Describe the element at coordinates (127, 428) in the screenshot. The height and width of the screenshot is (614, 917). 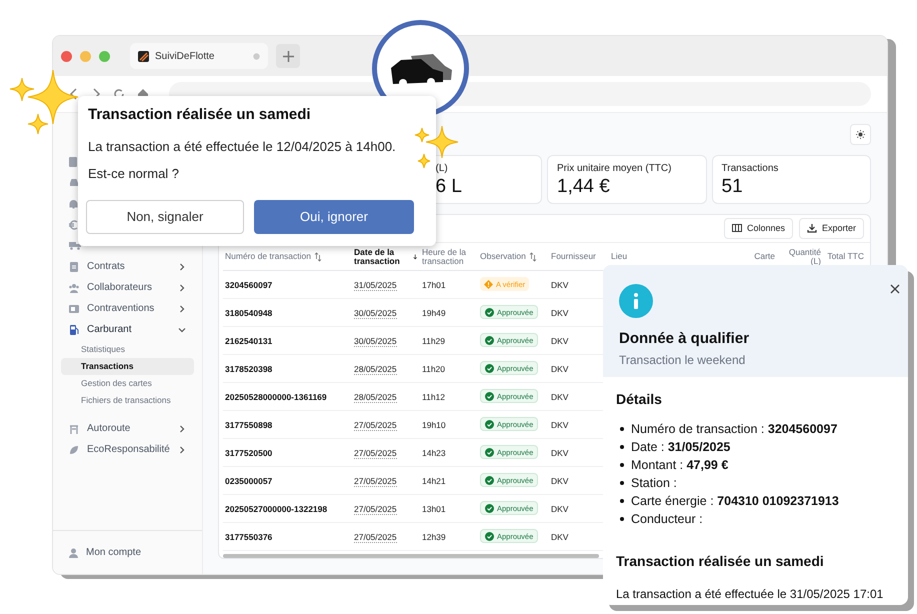
I see `sidebar-item: Autoroute` at that location.